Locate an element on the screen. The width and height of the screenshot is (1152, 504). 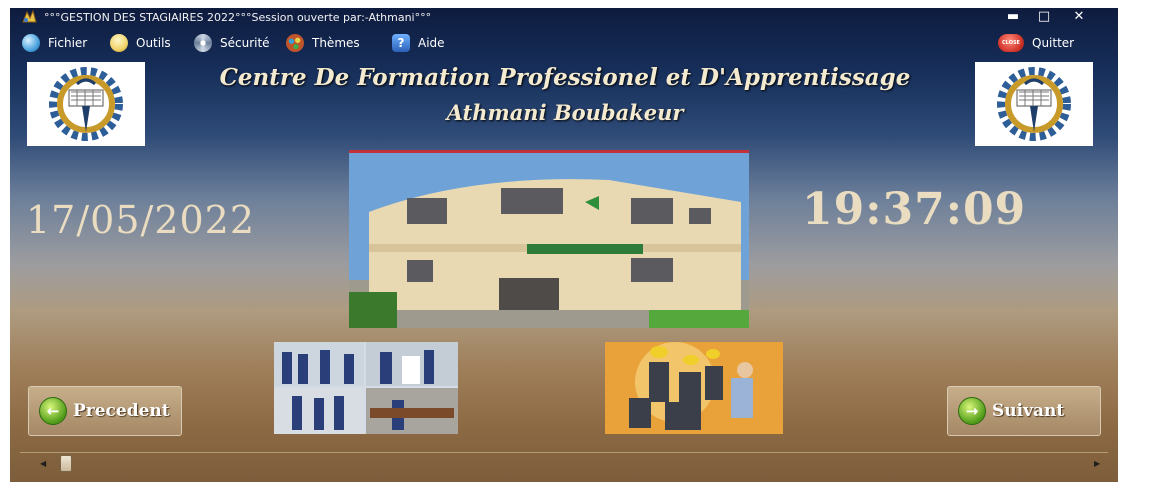
menu-quitter: CLOSE Quitter is located at coordinates (1036, 43).